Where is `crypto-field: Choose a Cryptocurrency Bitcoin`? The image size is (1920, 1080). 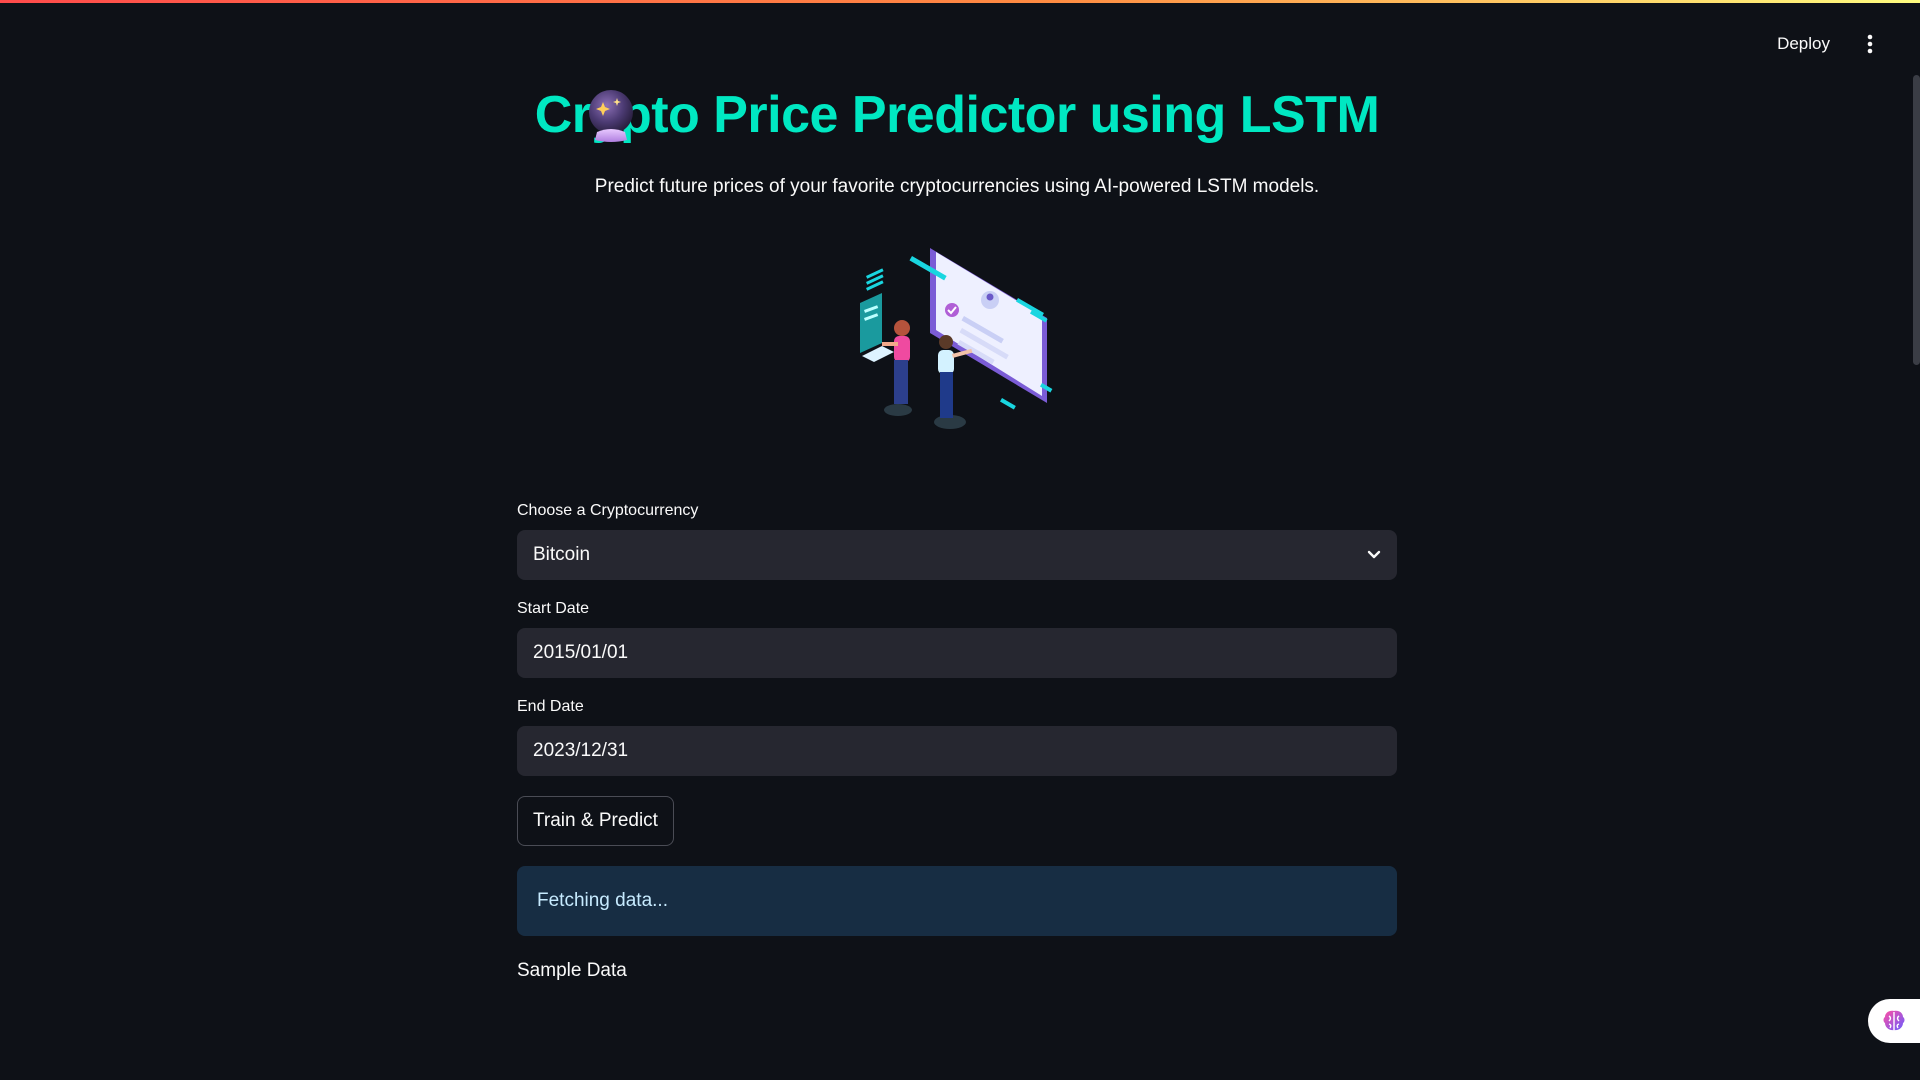
crypto-field: Choose a Cryptocurrency Bitcoin is located at coordinates (957, 541).